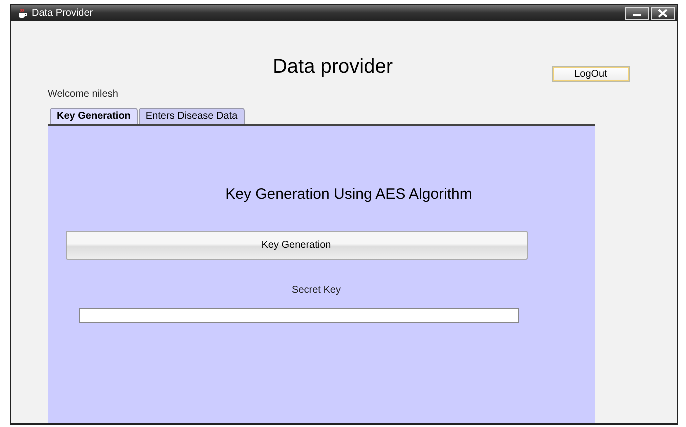  Describe the element at coordinates (298, 315) in the screenshot. I see `secret-key-field` at that location.